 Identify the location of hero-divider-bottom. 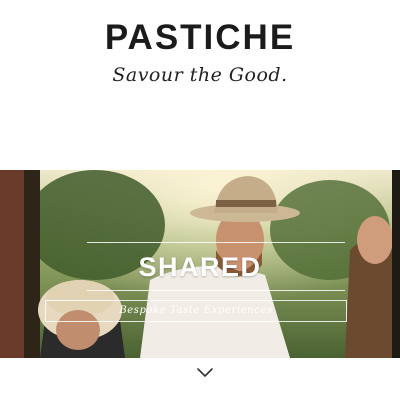
(216, 290).